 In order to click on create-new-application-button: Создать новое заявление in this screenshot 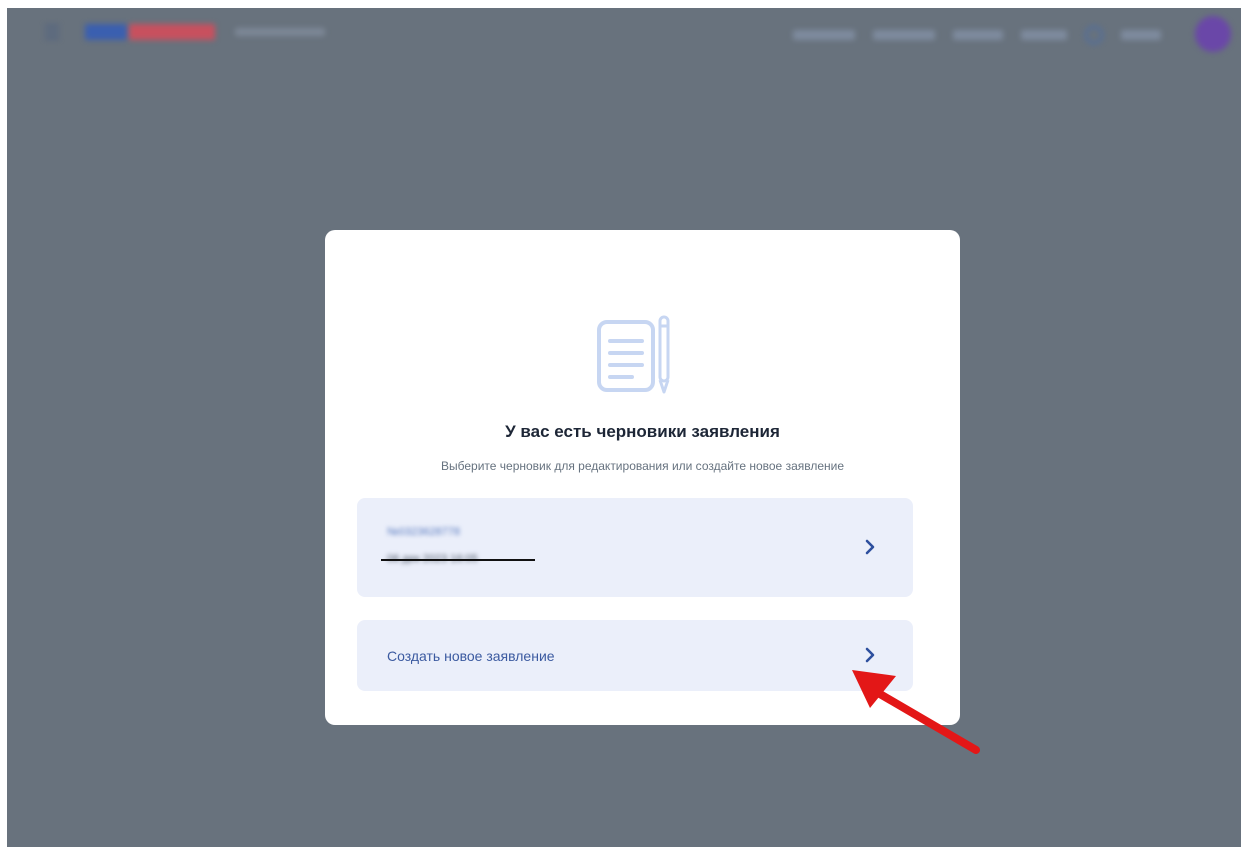, I will do `click(635, 655)`.